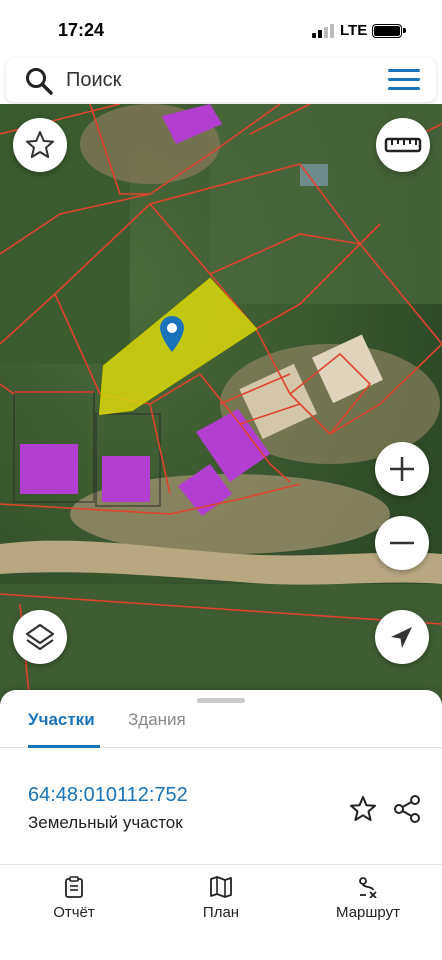  I want to click on report-icon, so click(74, 887).